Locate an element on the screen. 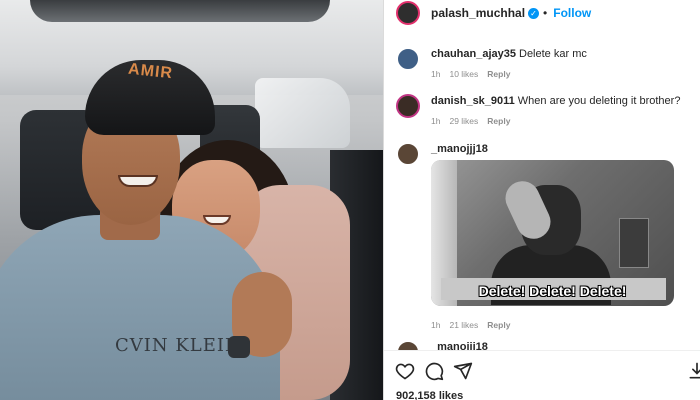 This screenshot has width=700, height=400. header-text: palash_muchhal ✓ • Follow is located at coordinates (511, 13).